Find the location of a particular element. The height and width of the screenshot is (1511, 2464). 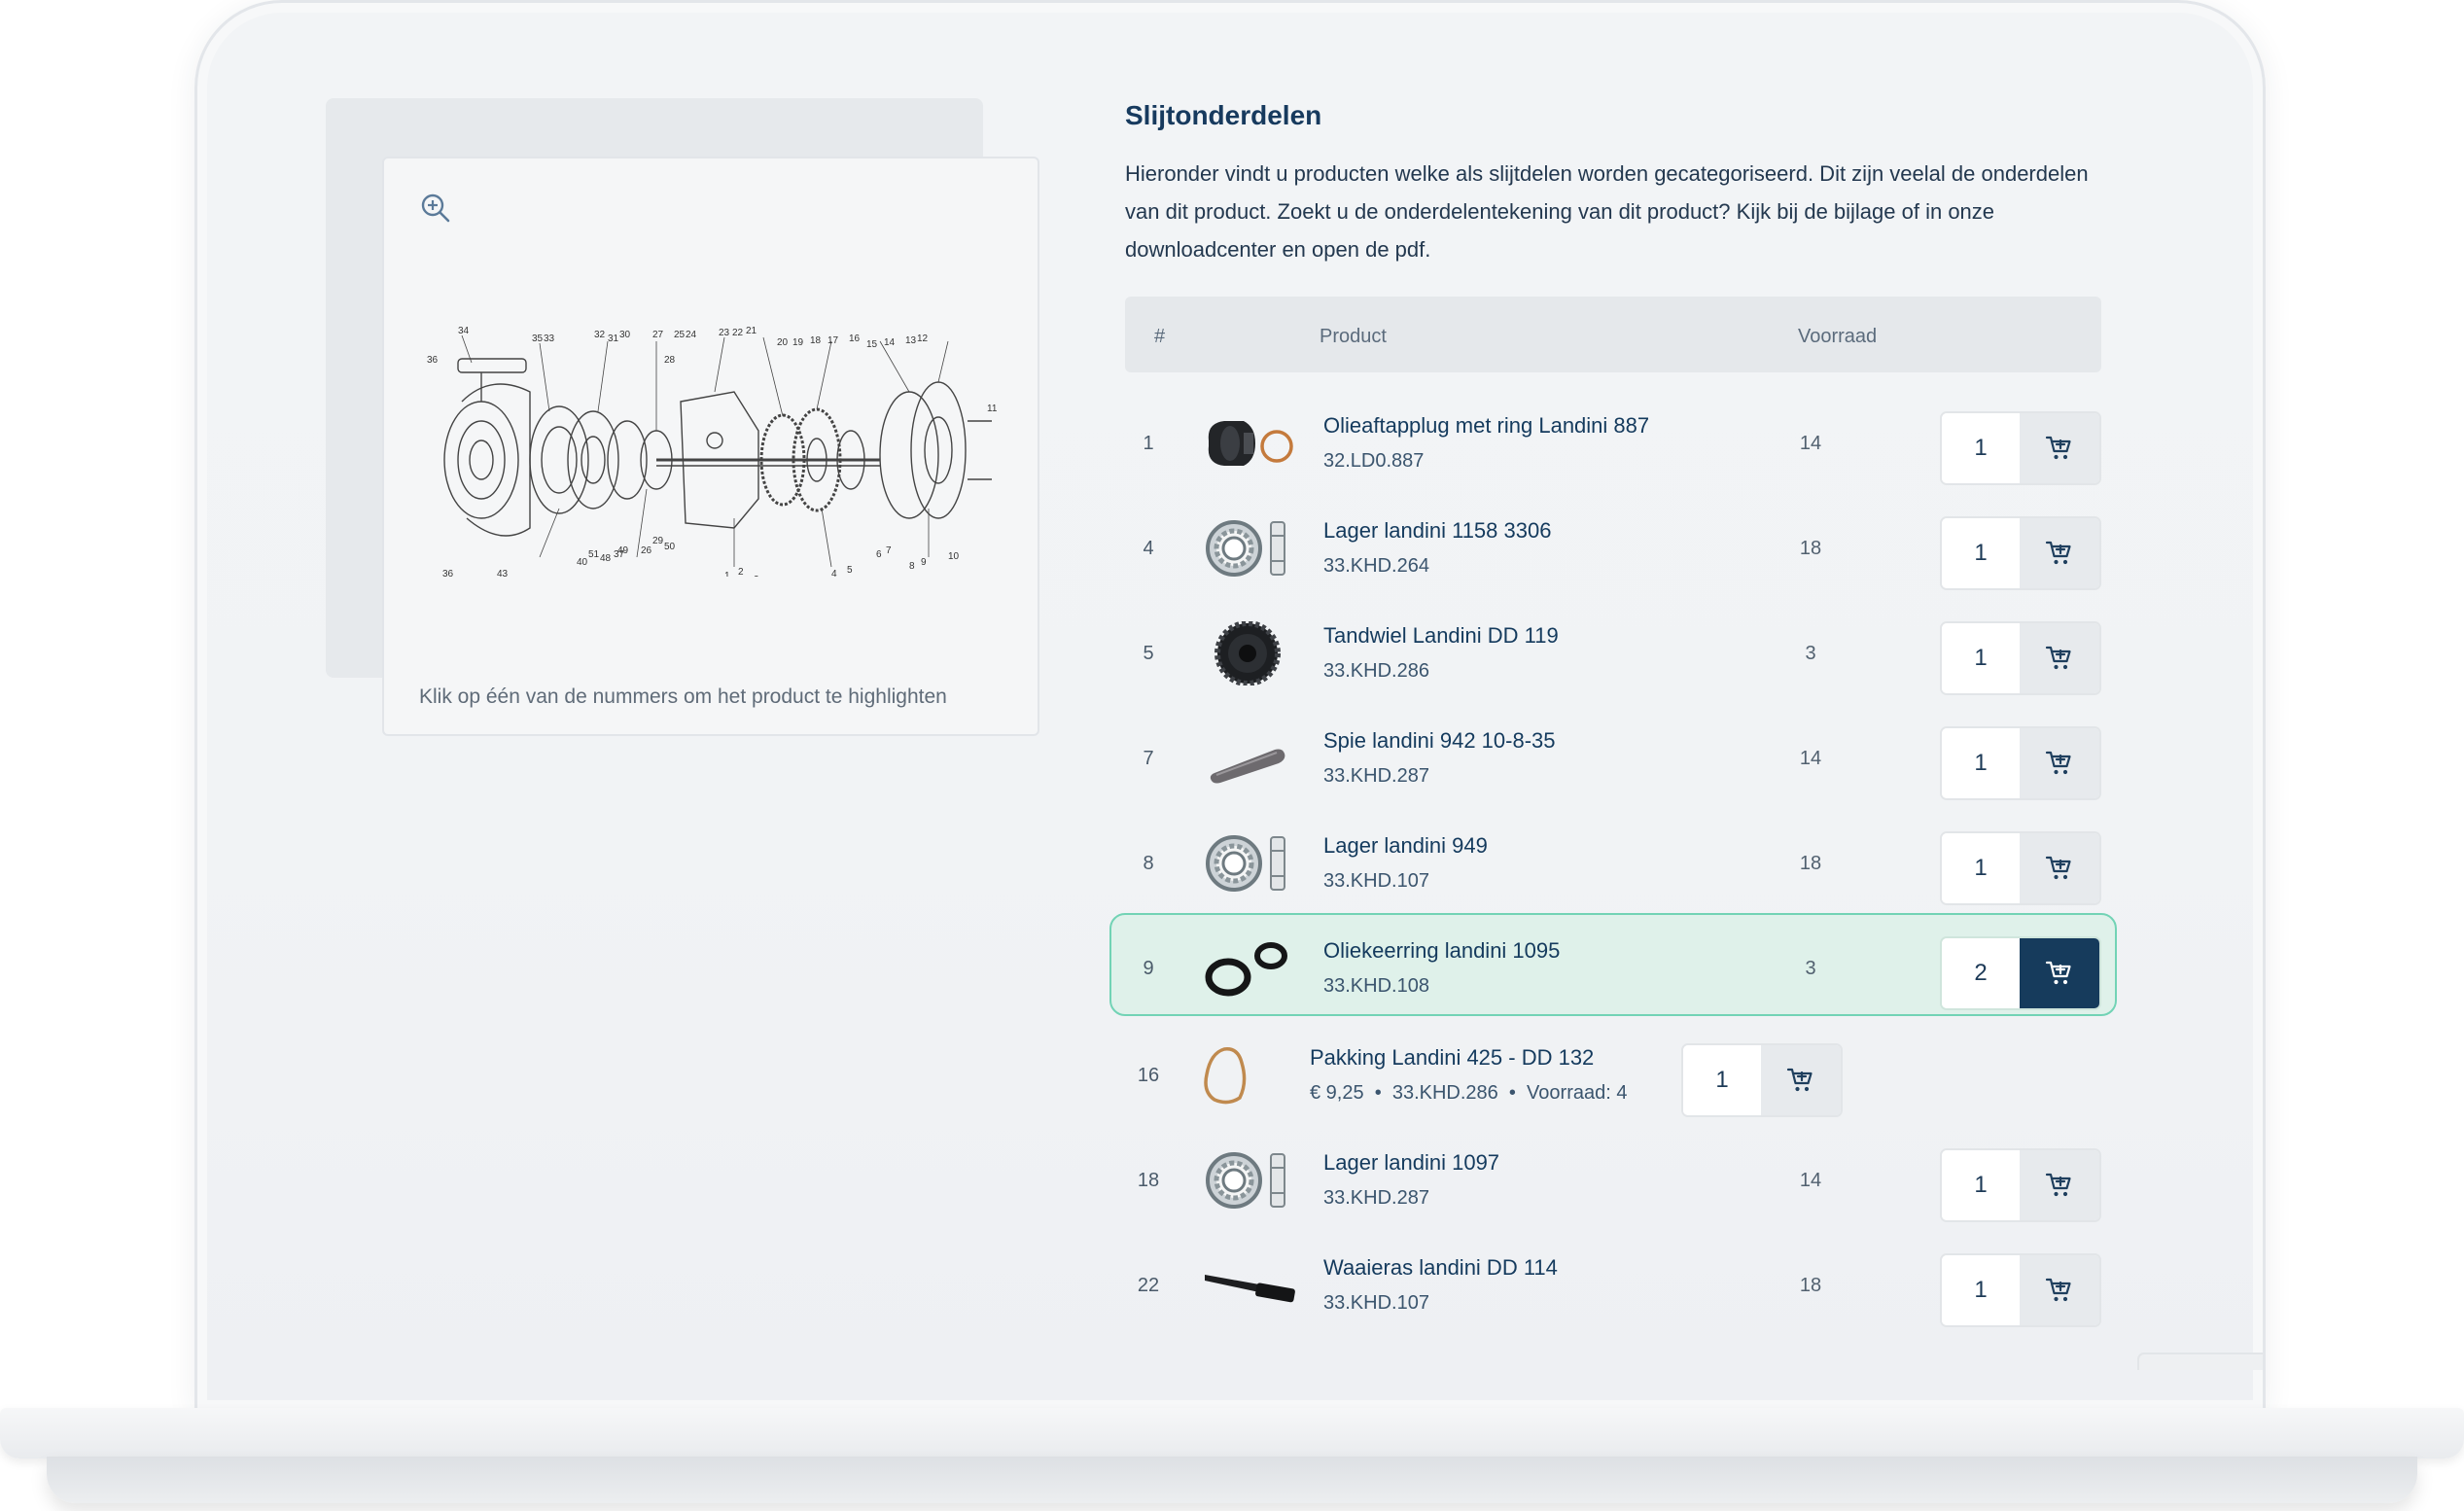

svg-text: 20 is located at coordinates (783, 342).